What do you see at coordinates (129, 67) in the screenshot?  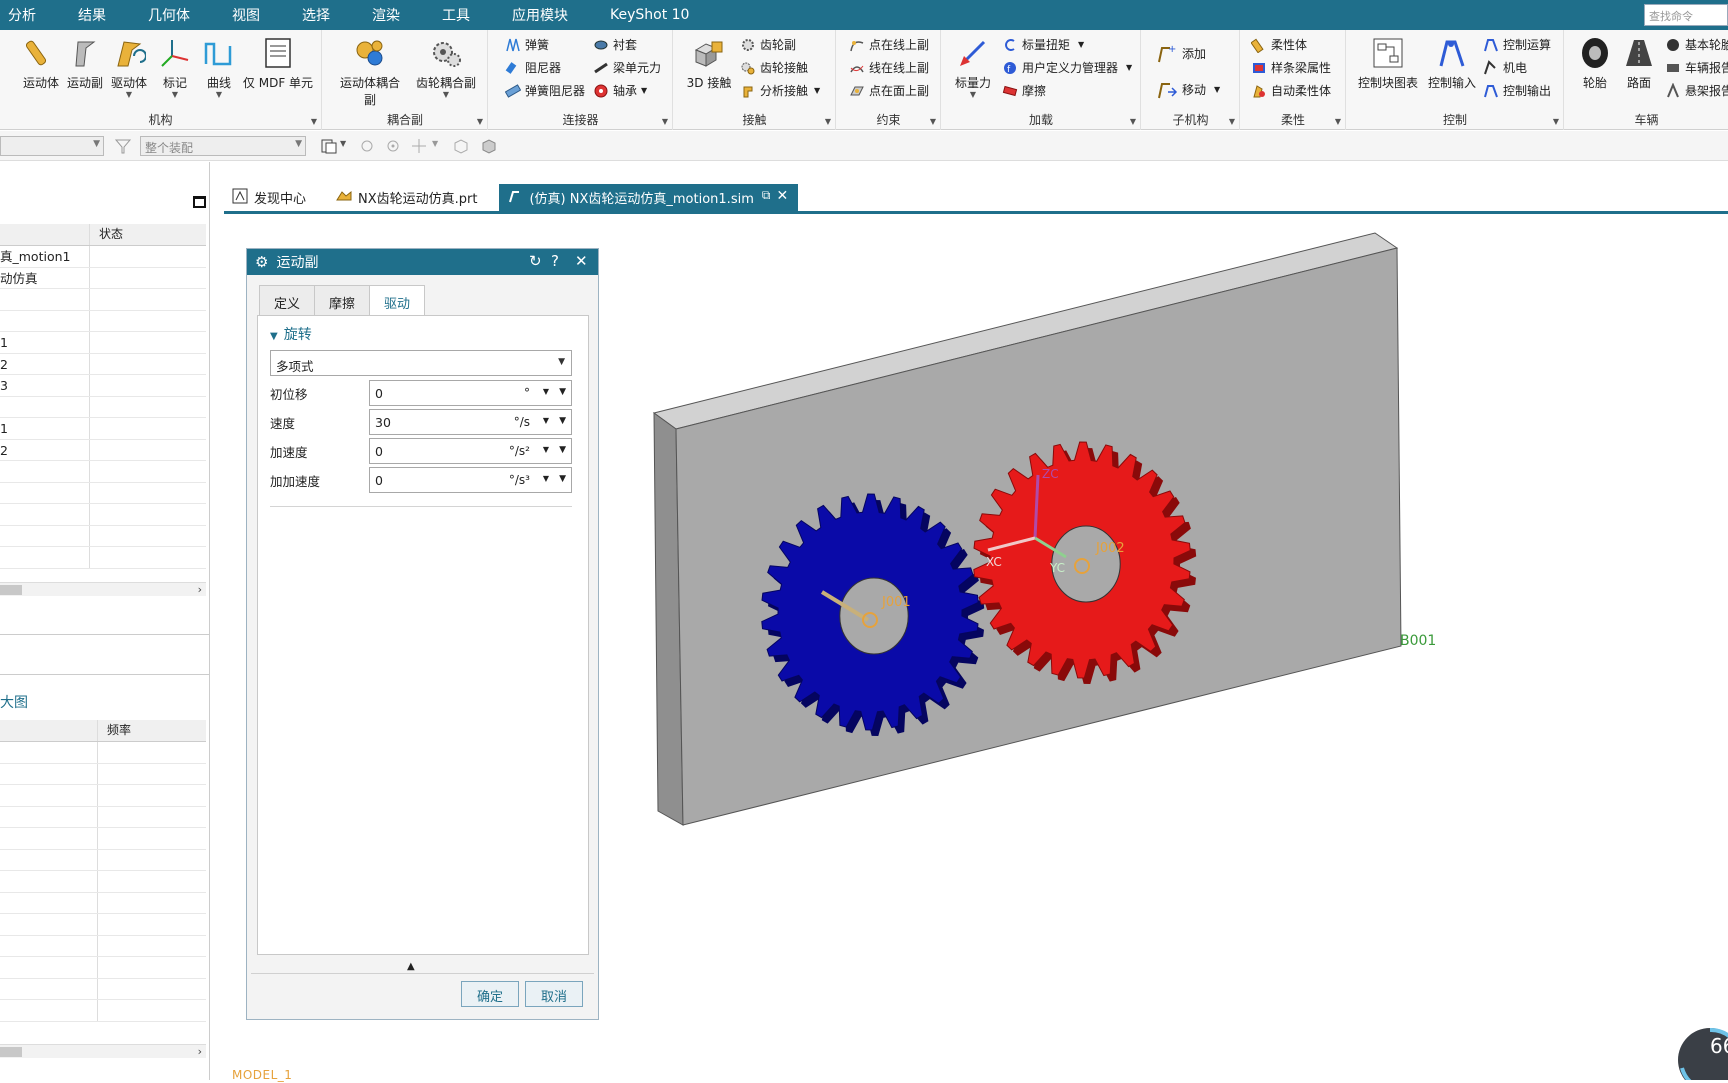 I see `driver-body-button: 驱动体 ▼` at bounding box center [129, 67].